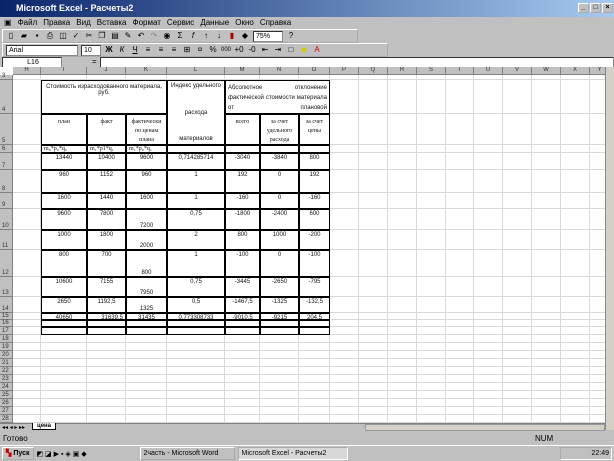  What do you see at coordinates (6, 379) in the screenshot?
I see `row-header-23: 23` at bounding box center [6, 379].